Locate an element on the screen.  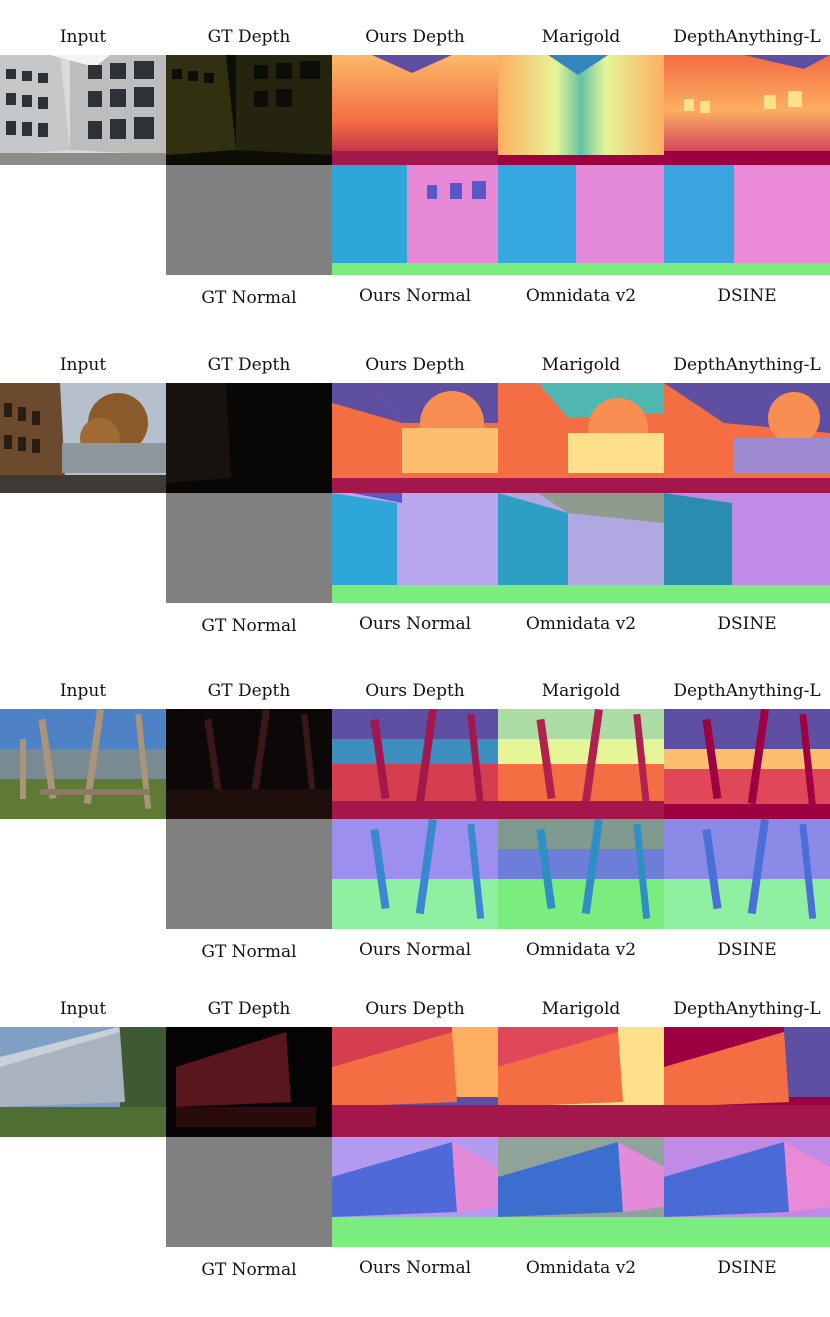
input-image-long-building is located at coordinates (83, 1082).